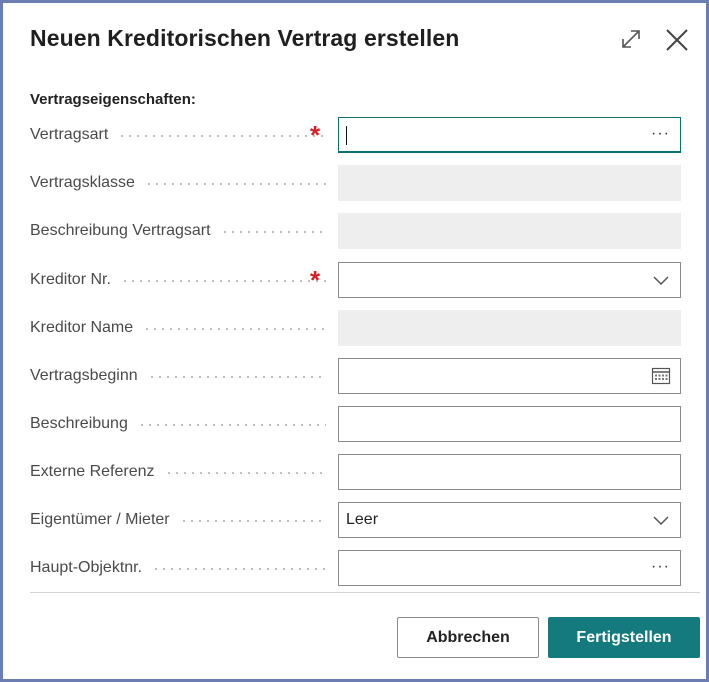 This screenshot has width=709, height=682. I want to click on field-label: Beschreibung Vertragsart, so click(180, 231).